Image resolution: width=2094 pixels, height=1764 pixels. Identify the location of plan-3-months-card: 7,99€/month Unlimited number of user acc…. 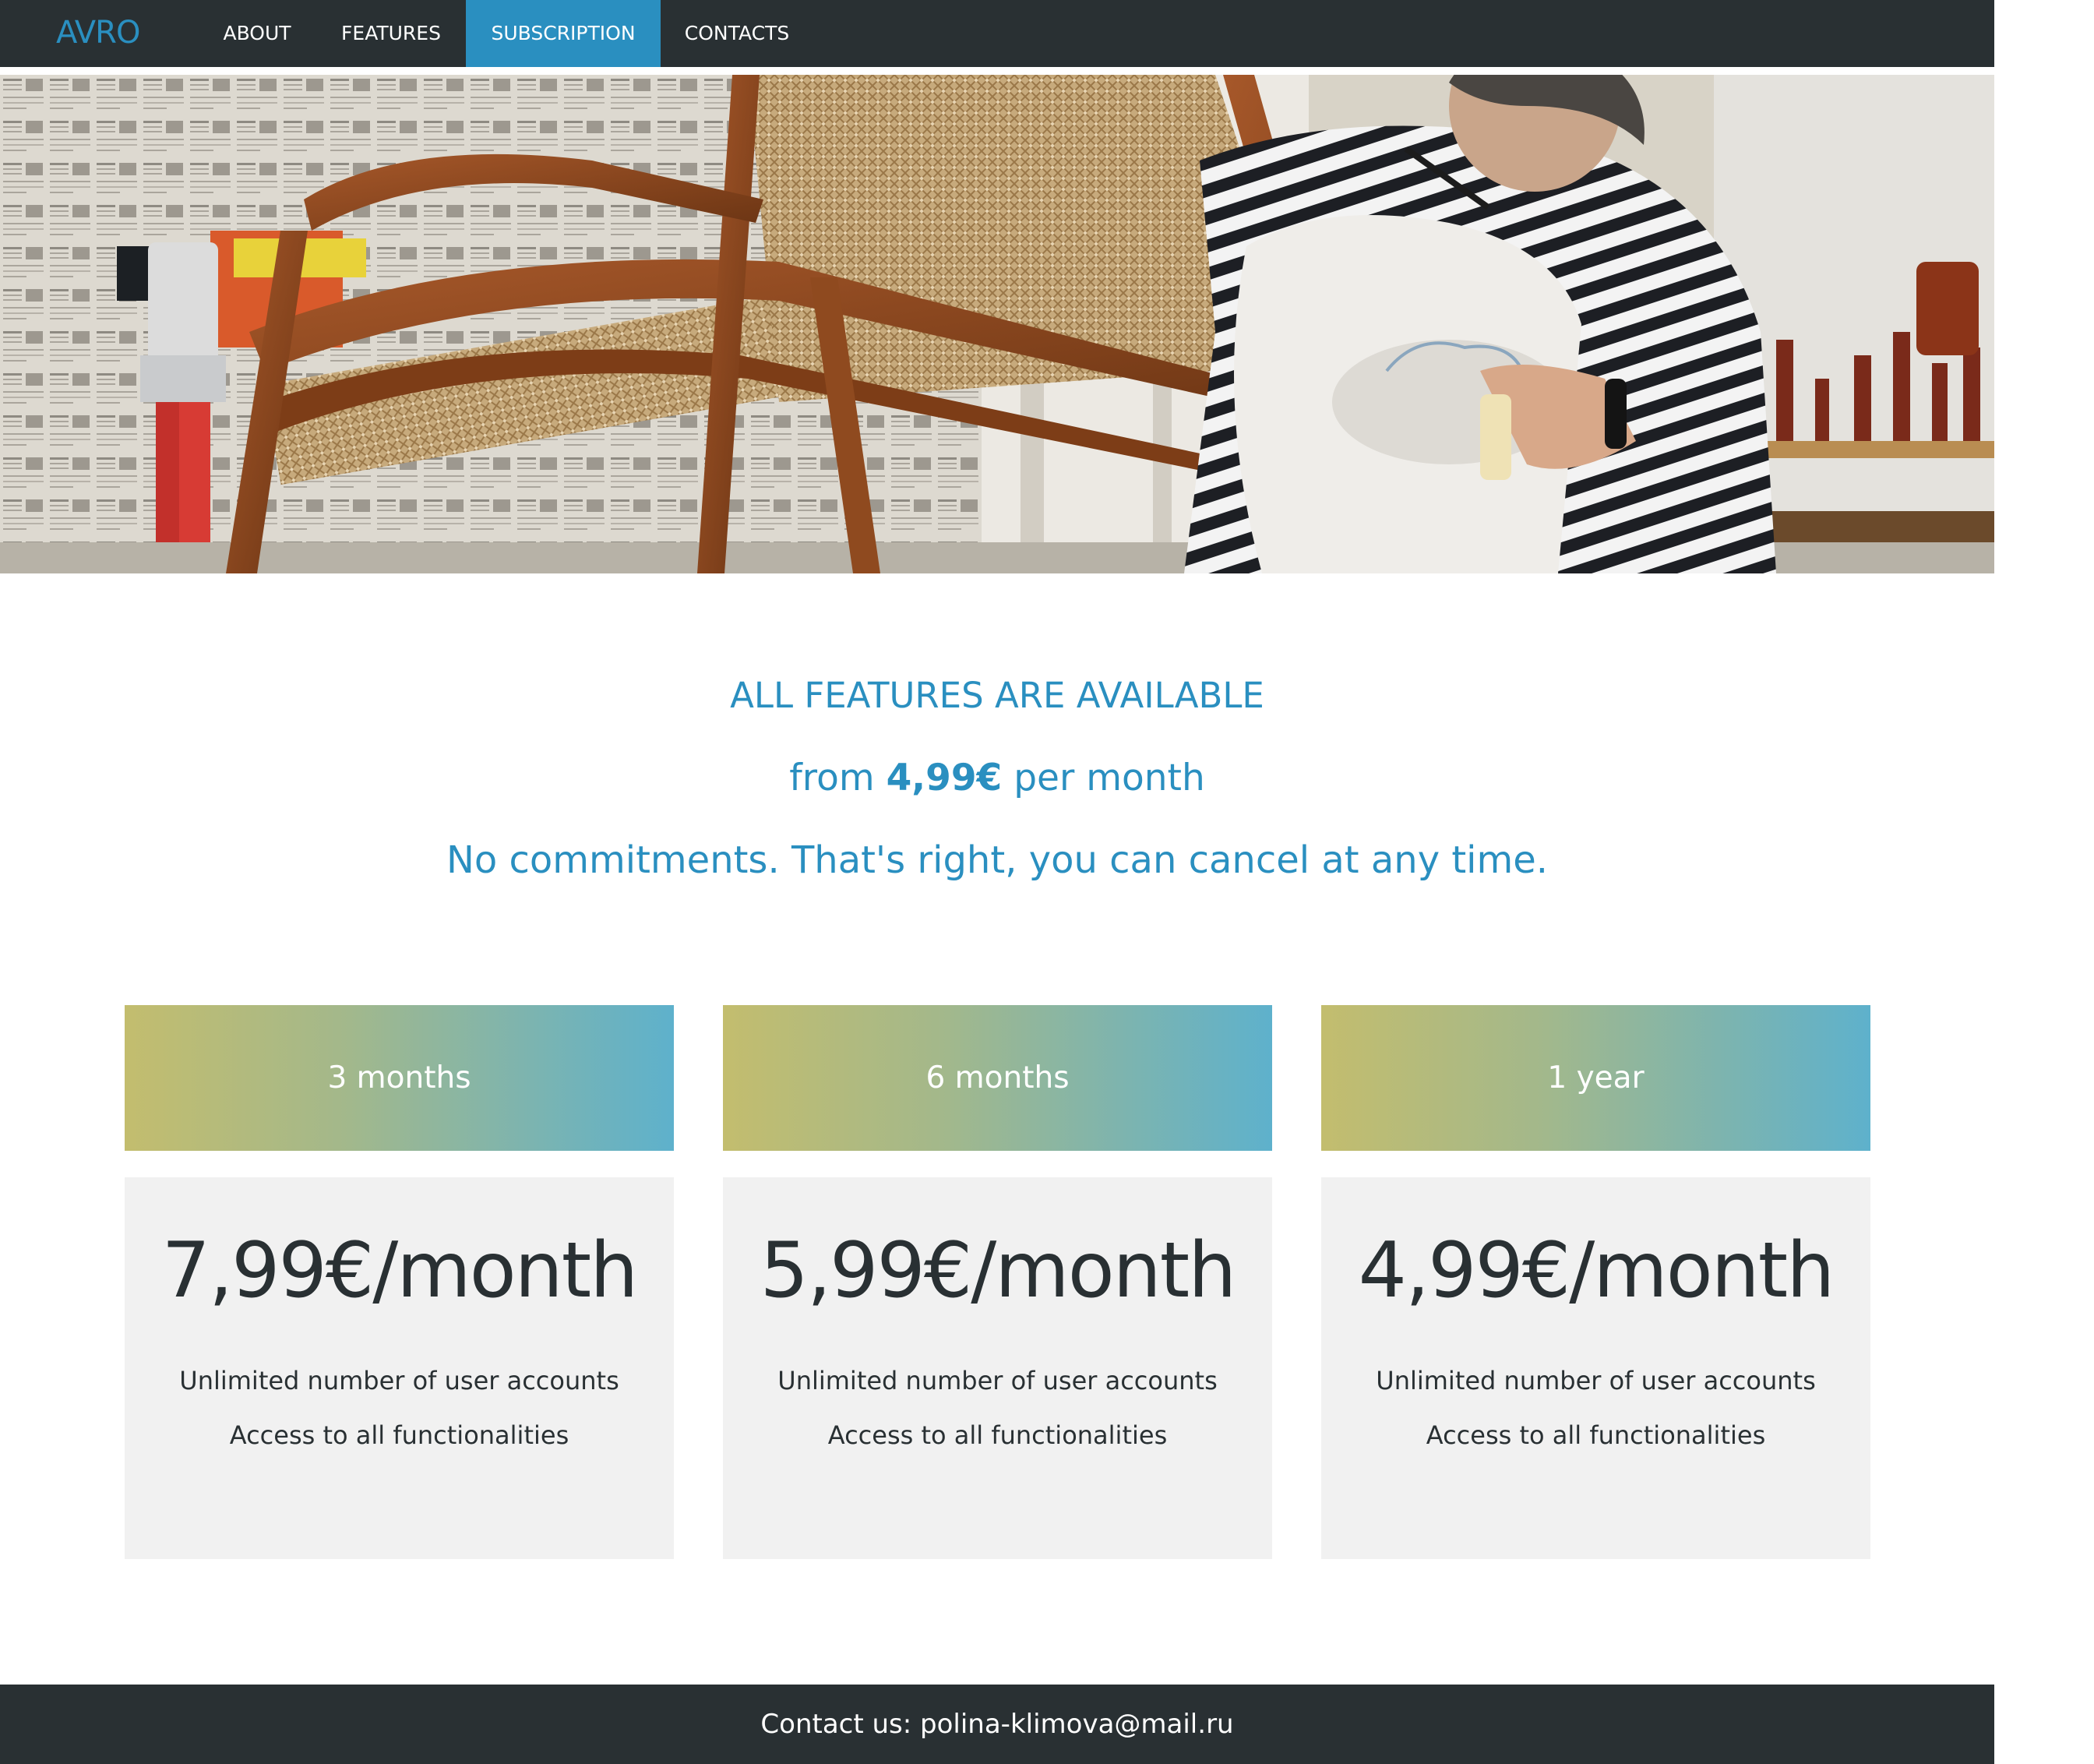
(399, 1368).